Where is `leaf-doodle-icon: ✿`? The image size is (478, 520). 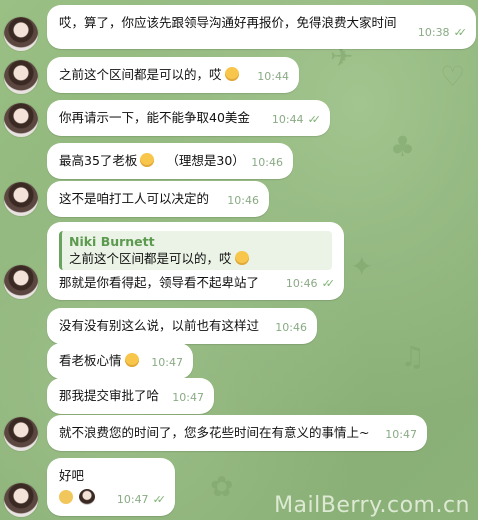 leaf-doodle-icon: ✿ is located at coordinates (222, 486).